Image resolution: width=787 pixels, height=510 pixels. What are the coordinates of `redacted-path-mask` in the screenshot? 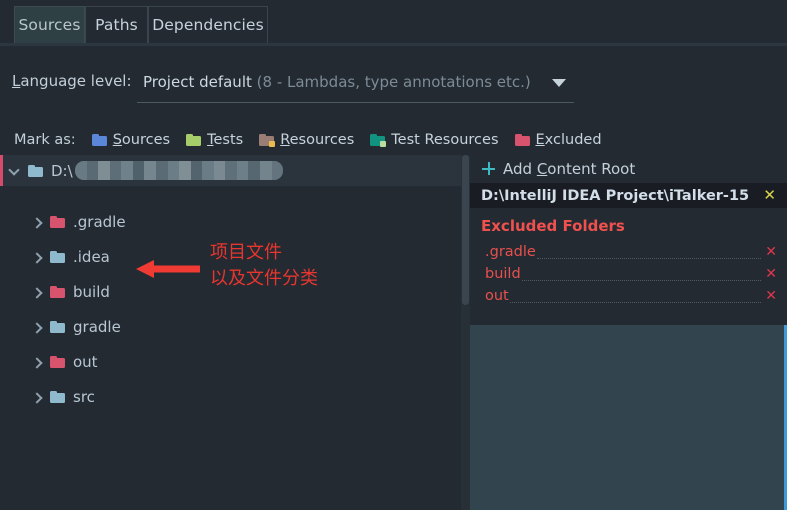 It's located at (179, 170).